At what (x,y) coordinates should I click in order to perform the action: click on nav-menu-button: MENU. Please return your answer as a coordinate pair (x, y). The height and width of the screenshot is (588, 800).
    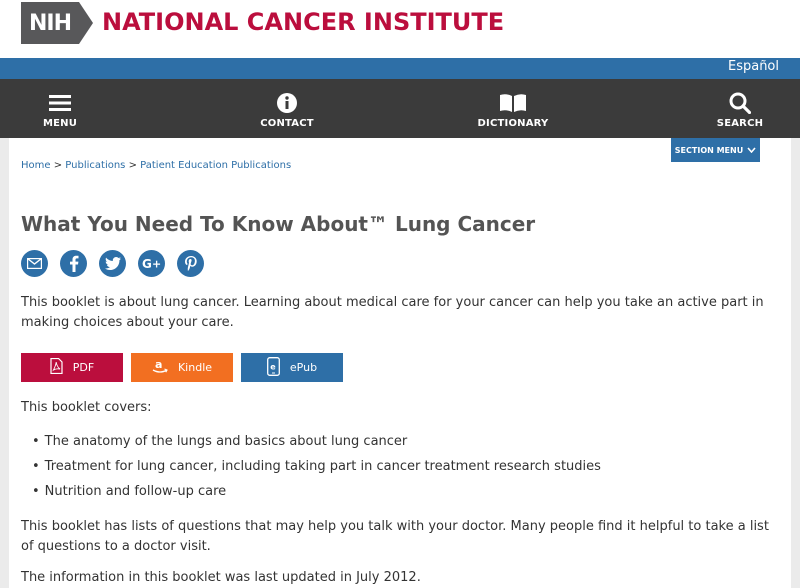
    Looking at the image, I should click on (60, 108).